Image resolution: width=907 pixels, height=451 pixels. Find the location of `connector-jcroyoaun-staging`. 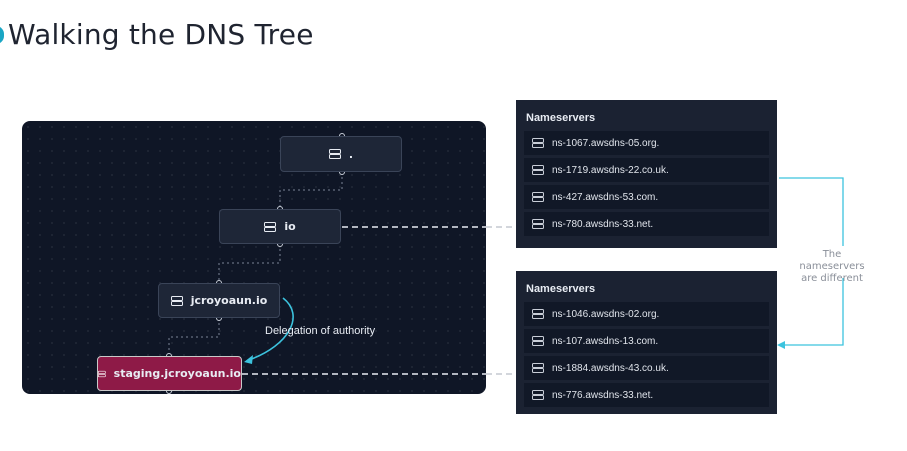

connector-jcroyoaun-staging is located at coordinates (194, 337).